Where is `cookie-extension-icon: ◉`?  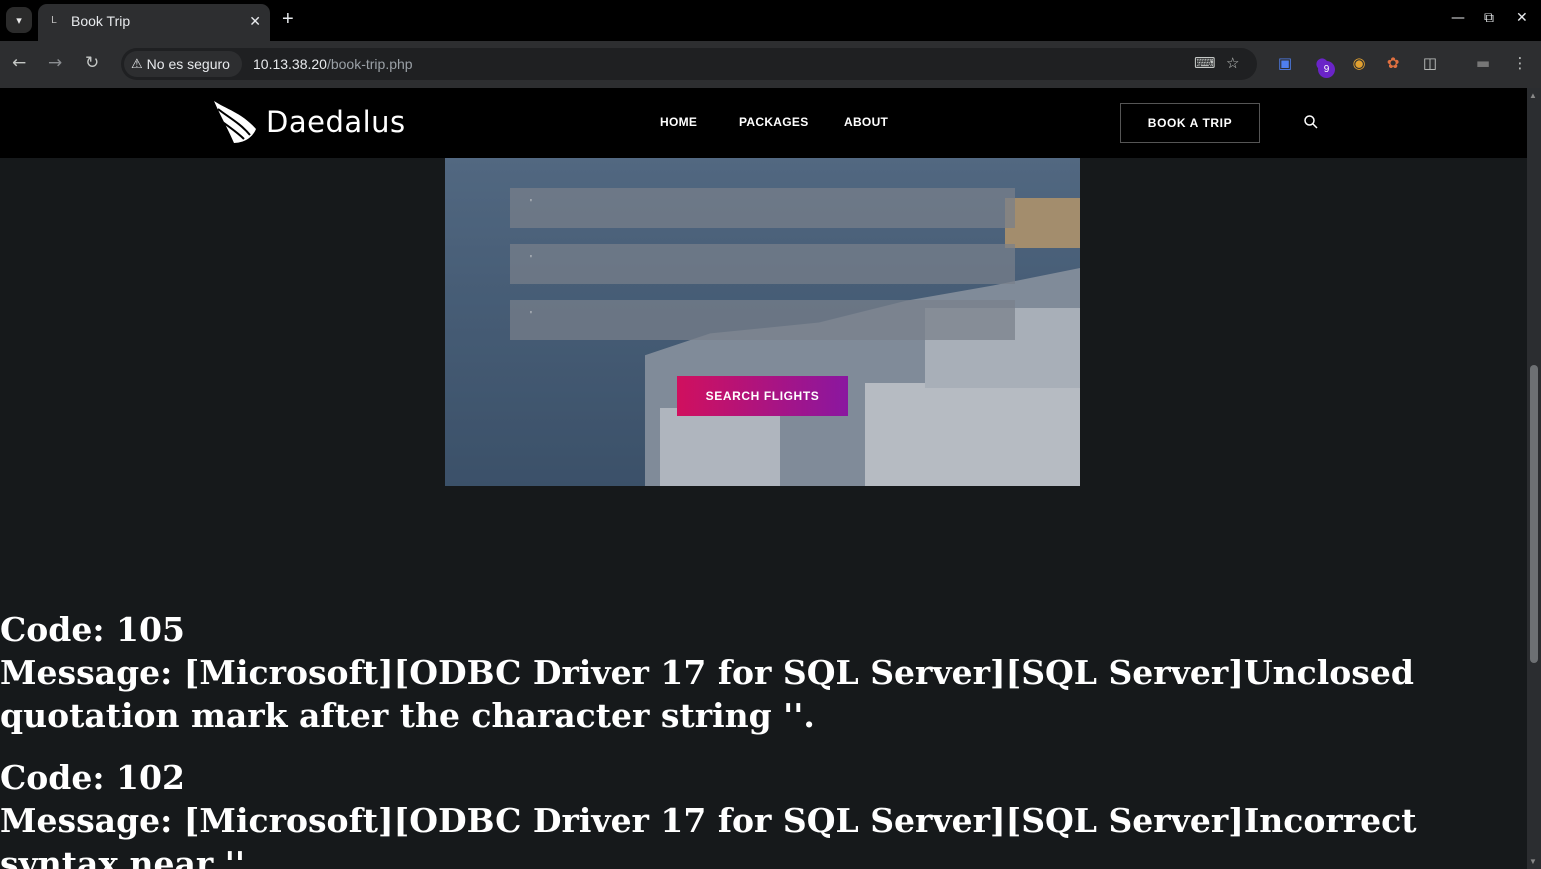 cookie-extension-icon: ◉ is located at coordinates (1359, 64).